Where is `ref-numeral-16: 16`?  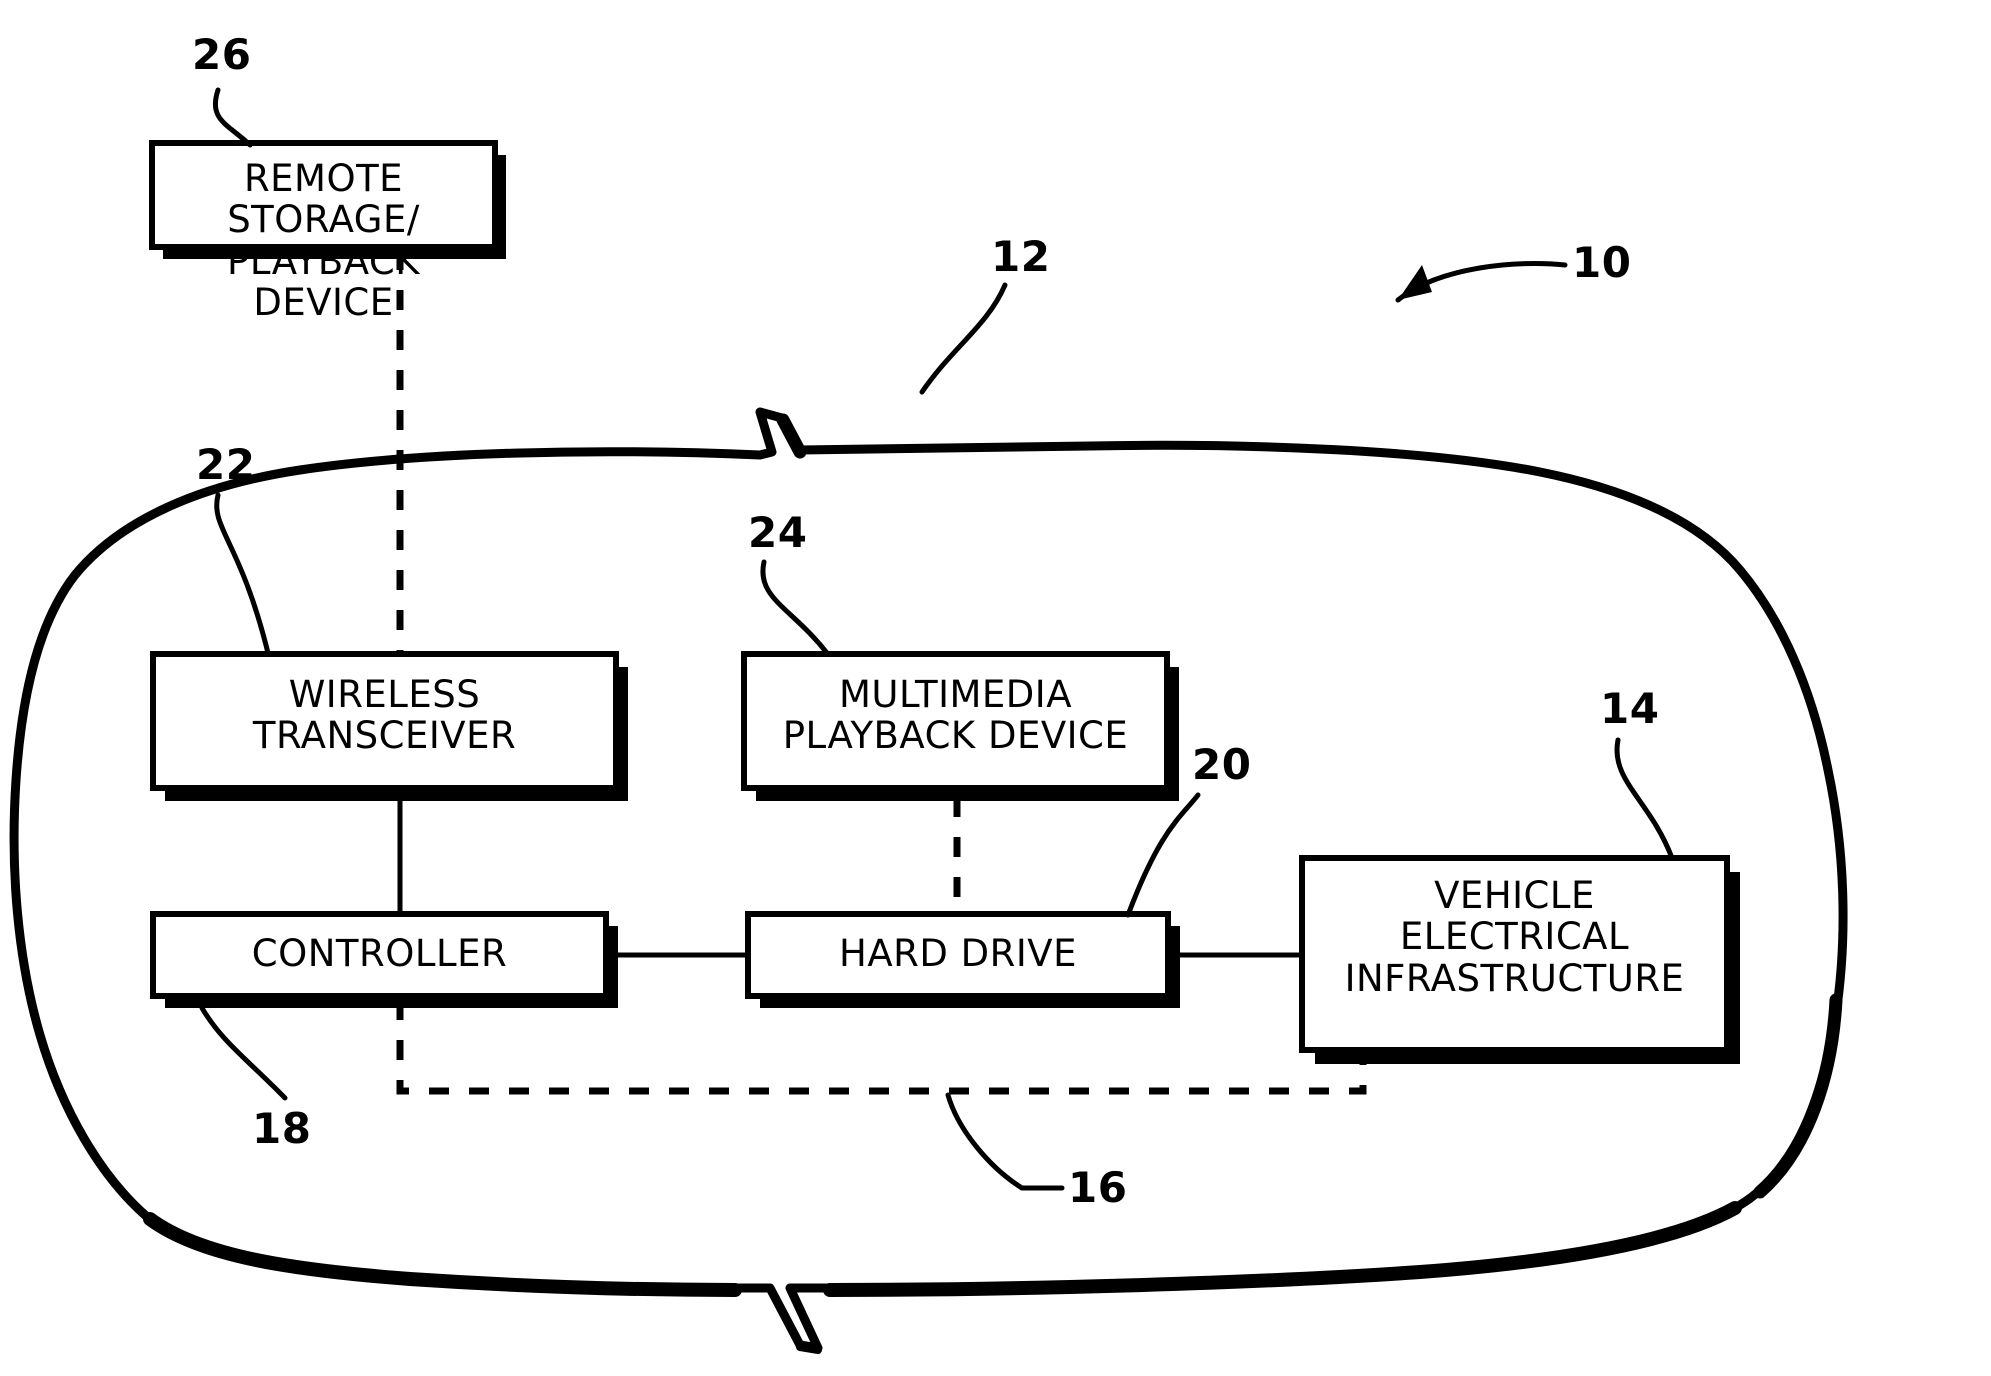 ref-numeral-16: 16 is located at coordinates (1098, 1187).